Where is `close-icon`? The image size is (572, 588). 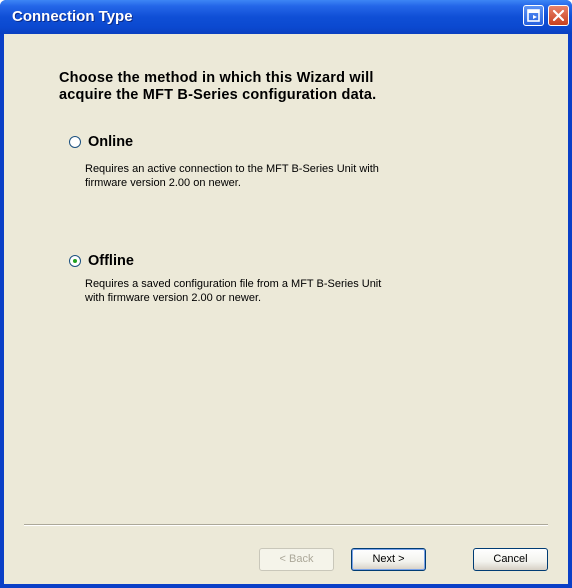 close-icon is located at coordinates (558, 15).